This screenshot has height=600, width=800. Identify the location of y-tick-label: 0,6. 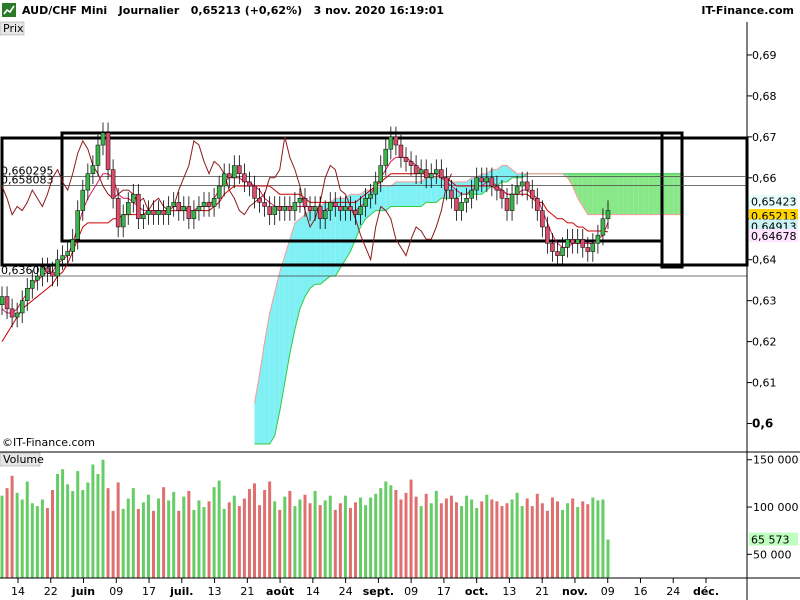
(762, 424).